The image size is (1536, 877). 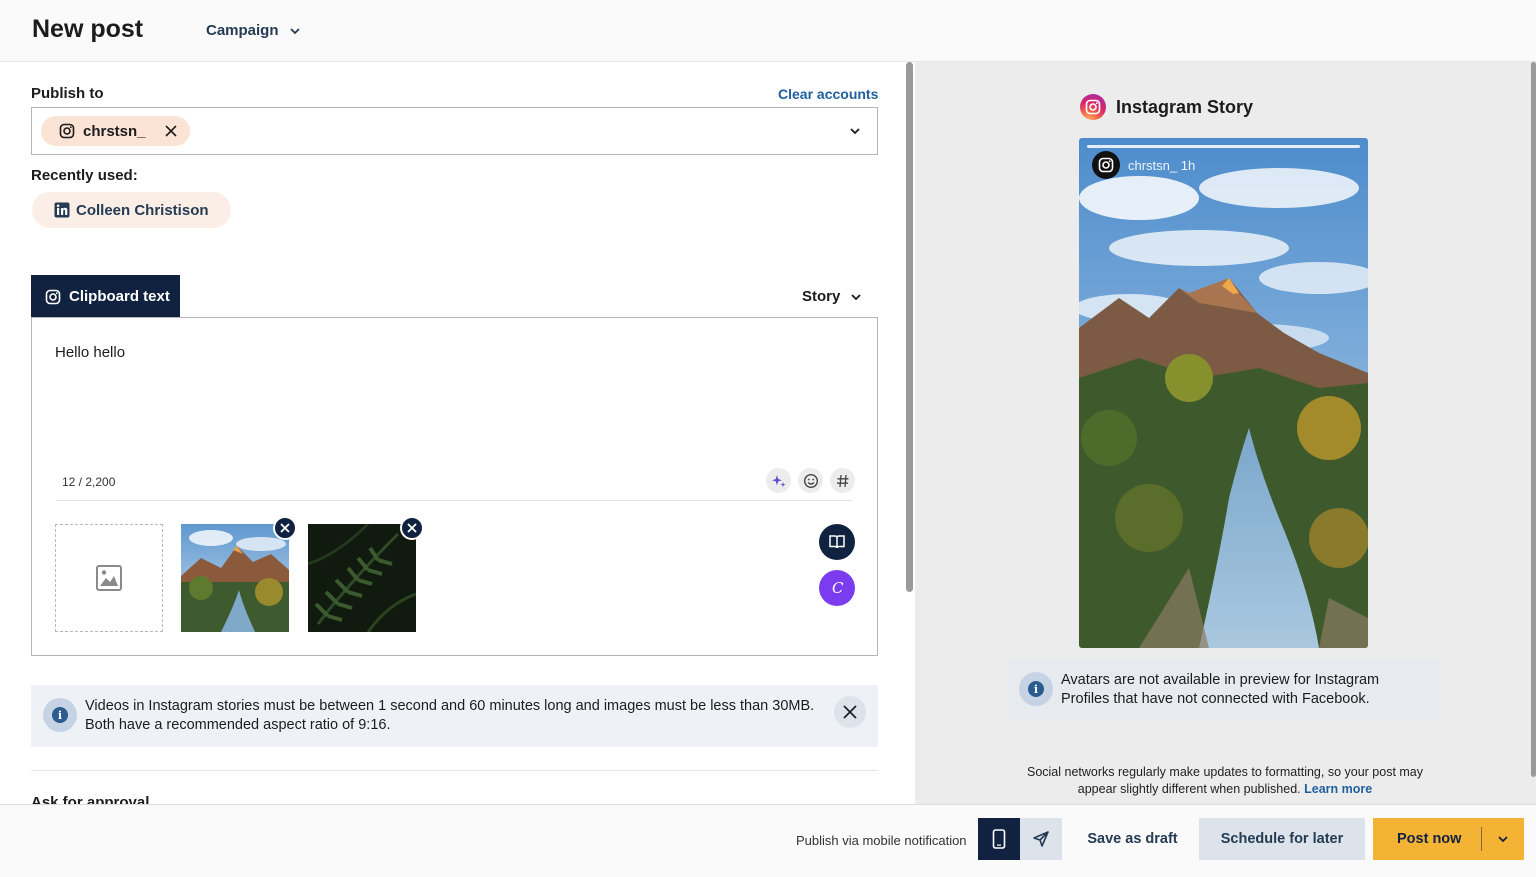 I want to click on editor-divider, so click(x=454, y=500).